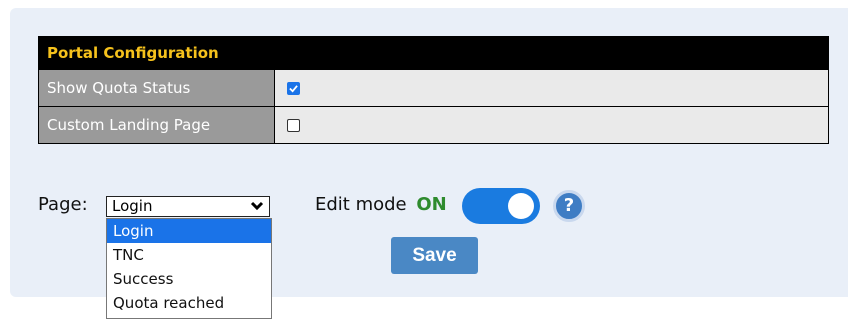 The height and width of the screenshot is (320, 848). I want to click on check-icon, so click(293, 88).